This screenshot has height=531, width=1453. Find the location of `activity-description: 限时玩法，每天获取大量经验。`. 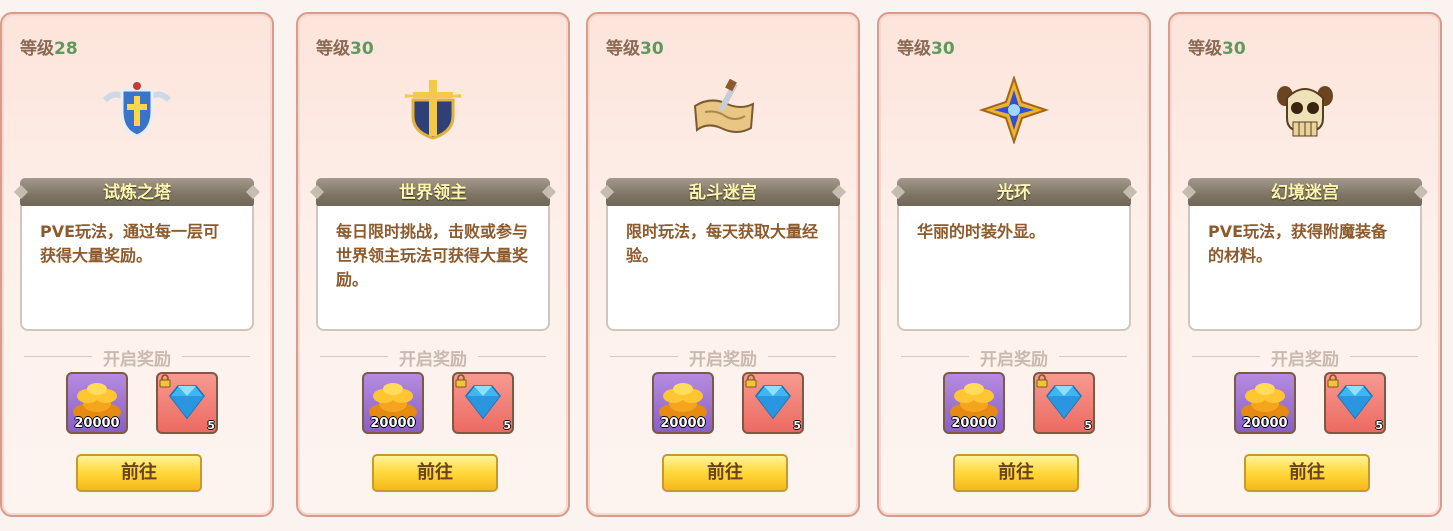

activity-description: 限时玩法，每天获取大量经验。 is located at coordinates (723, 268).